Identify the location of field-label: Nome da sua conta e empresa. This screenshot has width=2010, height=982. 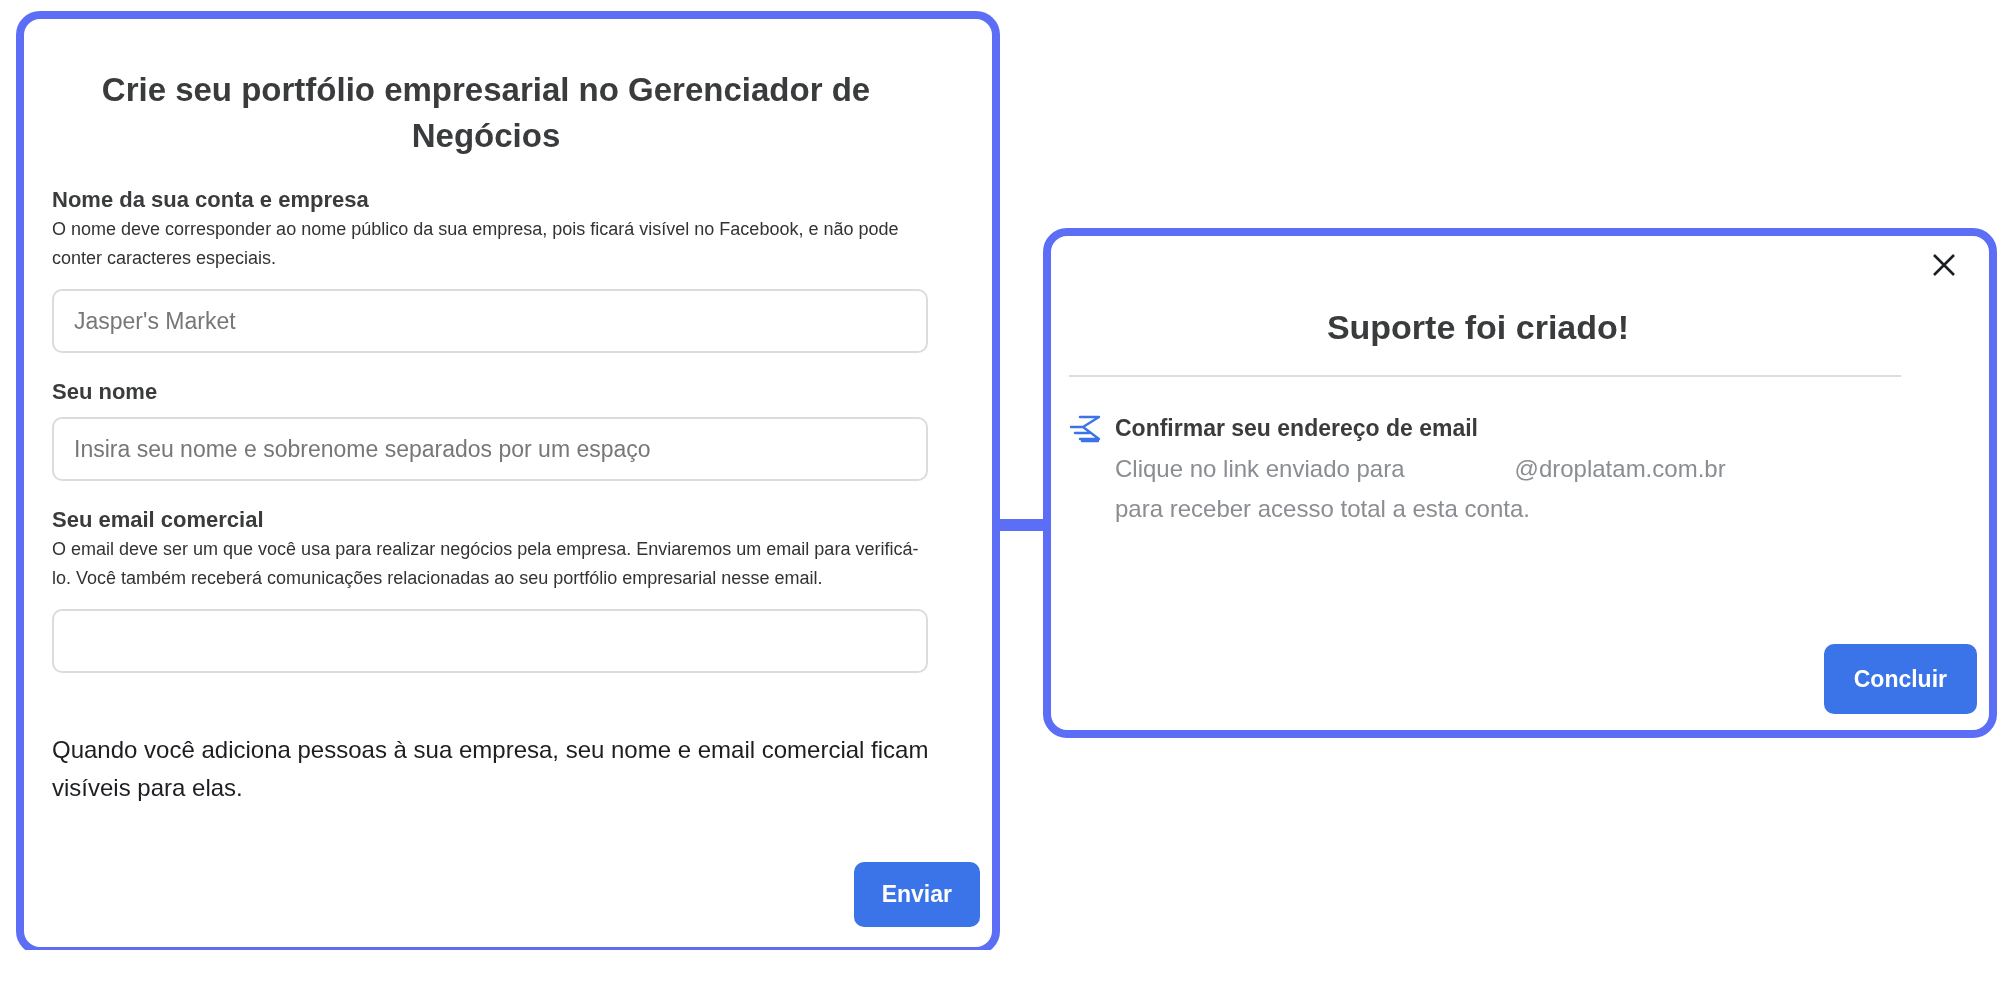
(211, 200).